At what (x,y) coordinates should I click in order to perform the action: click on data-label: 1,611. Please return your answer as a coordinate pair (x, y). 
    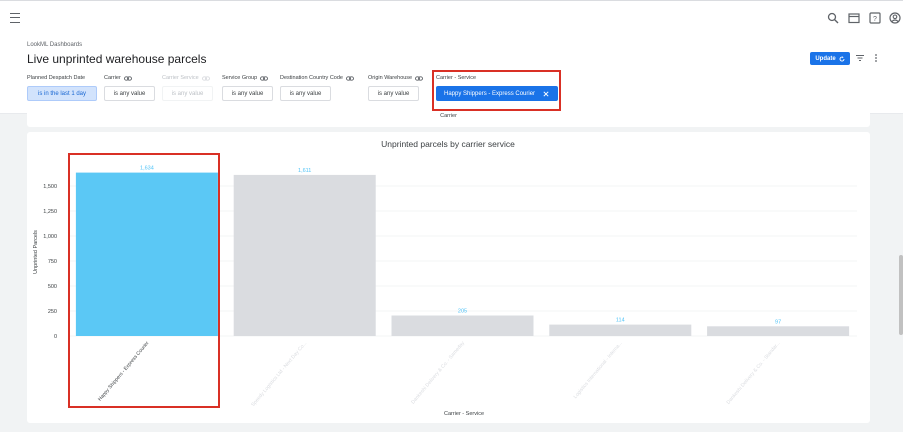
    Looking at the image, I should click on (304, 171).